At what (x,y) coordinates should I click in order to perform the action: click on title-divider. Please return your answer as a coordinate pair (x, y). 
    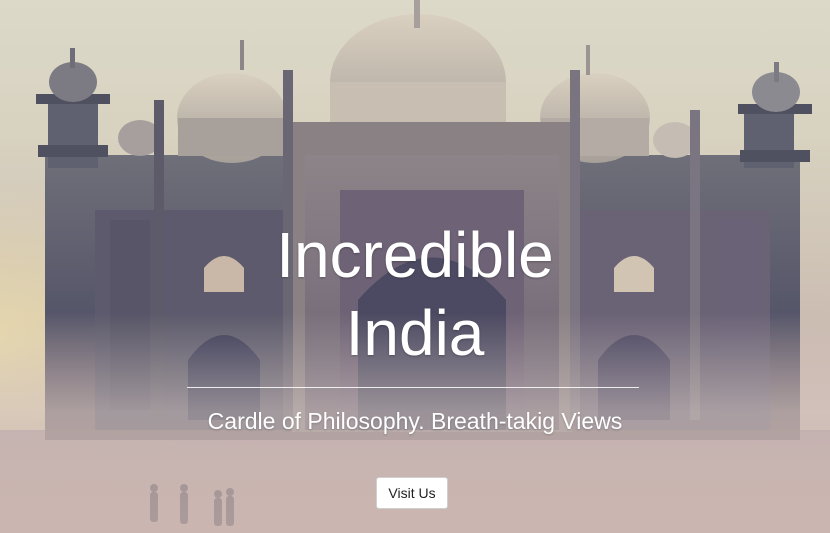
    Looking at the image, I should click on (413, 387).